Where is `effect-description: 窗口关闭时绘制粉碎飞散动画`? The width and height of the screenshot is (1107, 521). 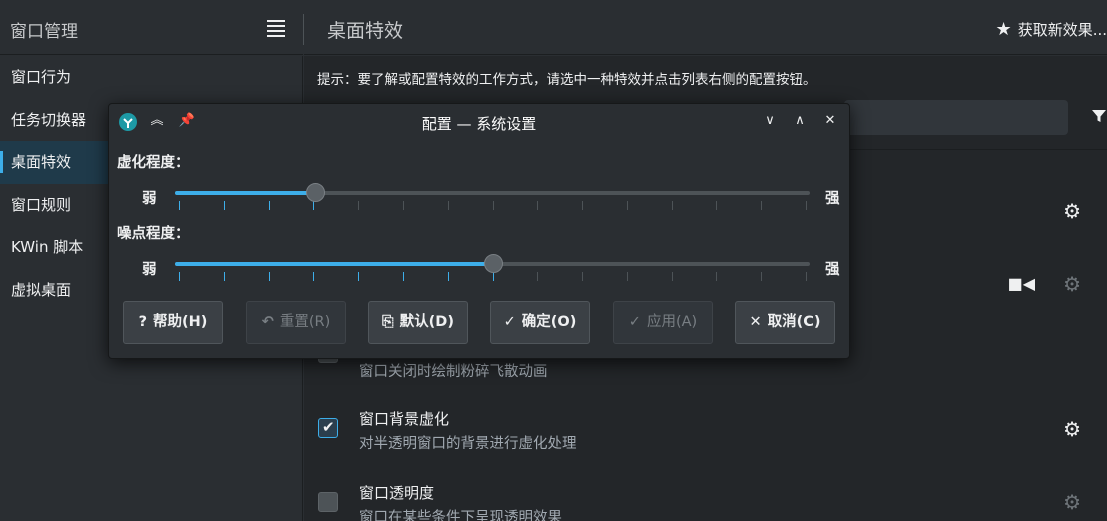
effect-description: 窗口关闭时绘制粉碎飞散动画 is located at coordinates (453, 372).